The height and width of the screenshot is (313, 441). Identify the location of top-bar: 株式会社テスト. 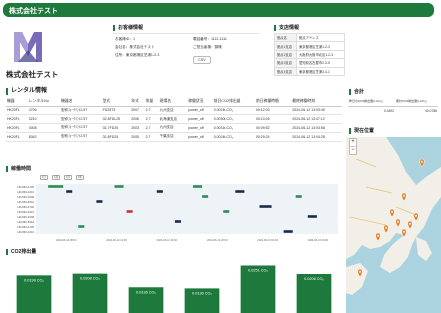
(220, 10).